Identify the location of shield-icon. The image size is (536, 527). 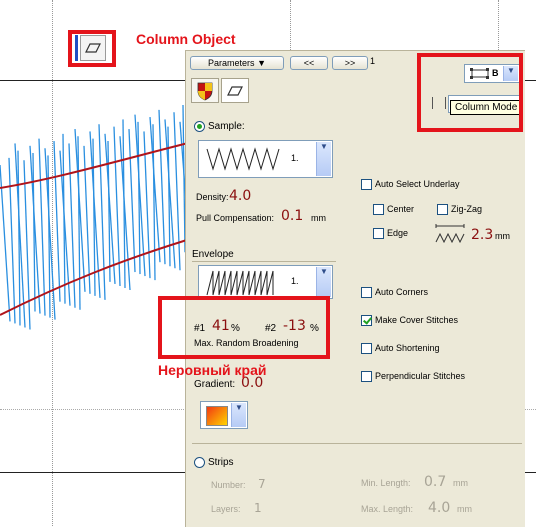
(205, 91).